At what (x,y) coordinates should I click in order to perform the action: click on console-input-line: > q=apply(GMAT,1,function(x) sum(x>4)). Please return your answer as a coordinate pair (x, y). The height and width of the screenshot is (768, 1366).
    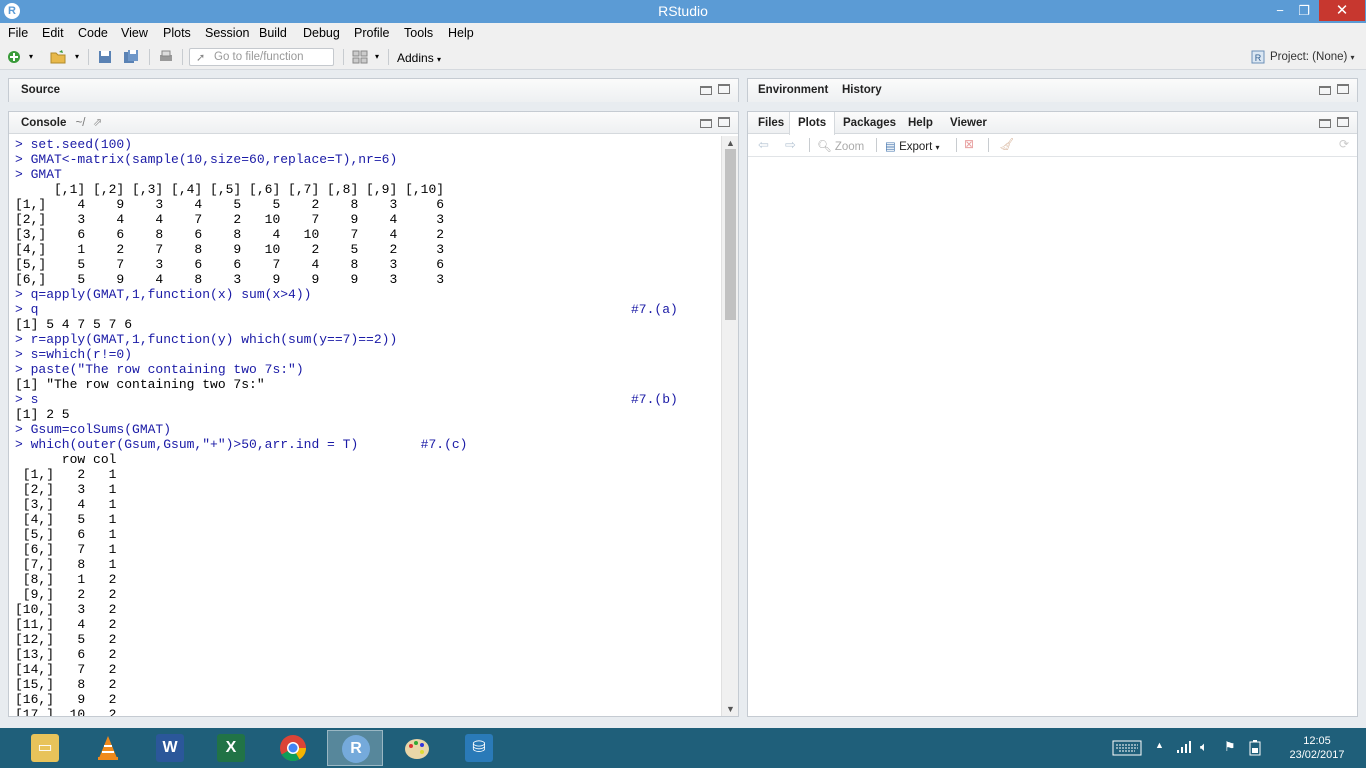
    Looking at the image, I should click on (368, 294).